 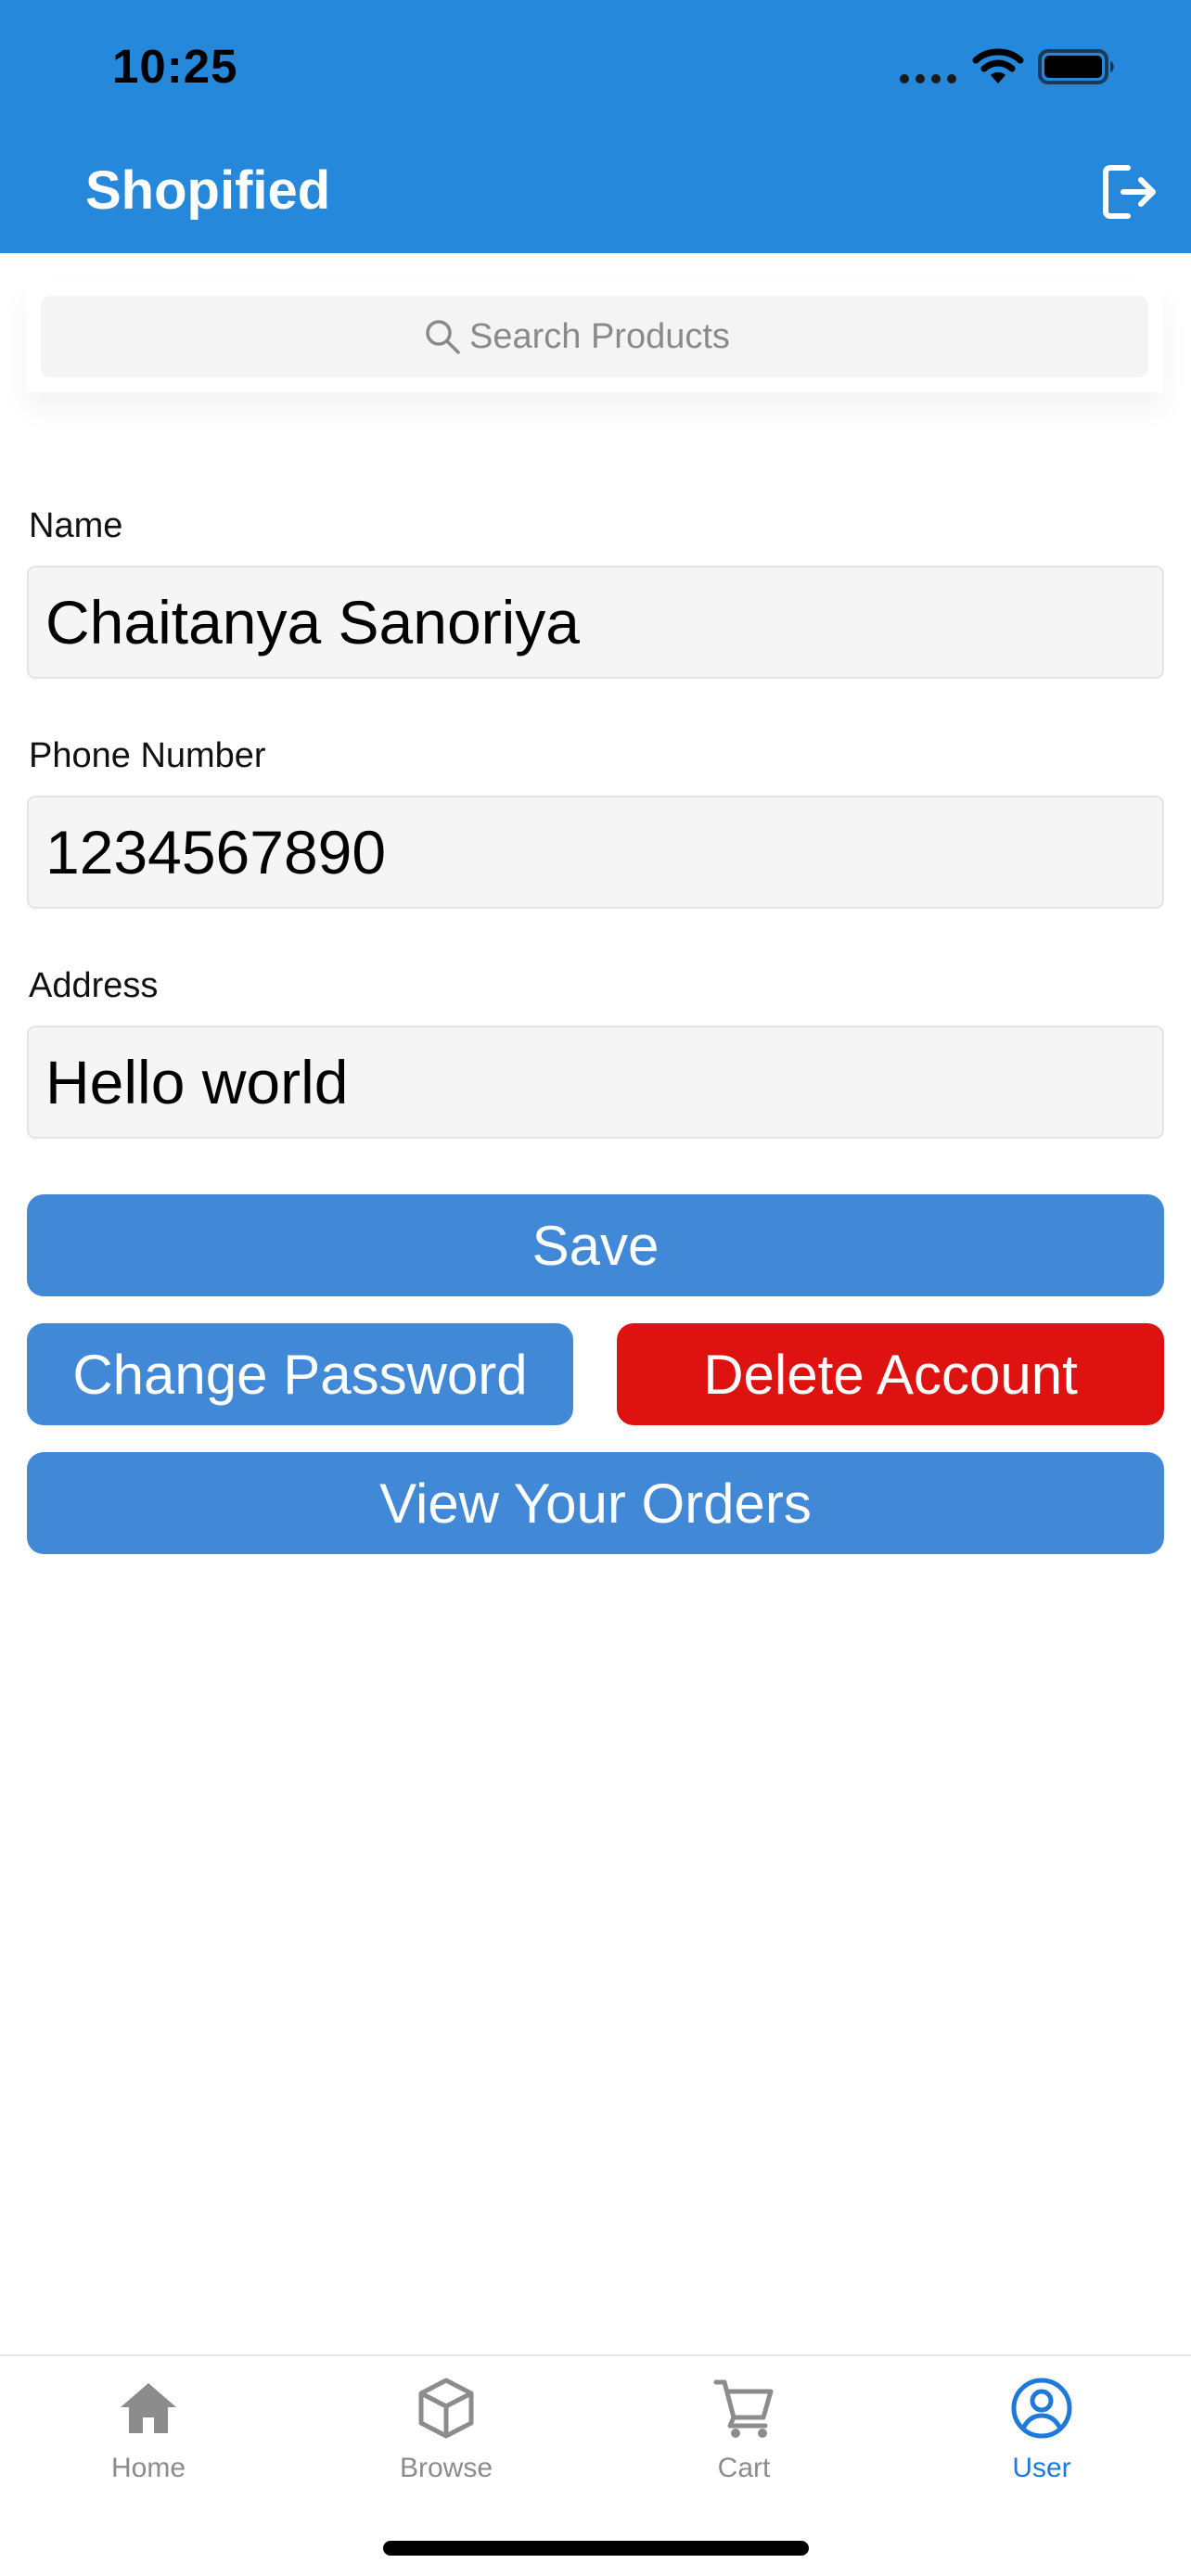 I want to click on tab-home: Home, so click(x=148, y=2445).